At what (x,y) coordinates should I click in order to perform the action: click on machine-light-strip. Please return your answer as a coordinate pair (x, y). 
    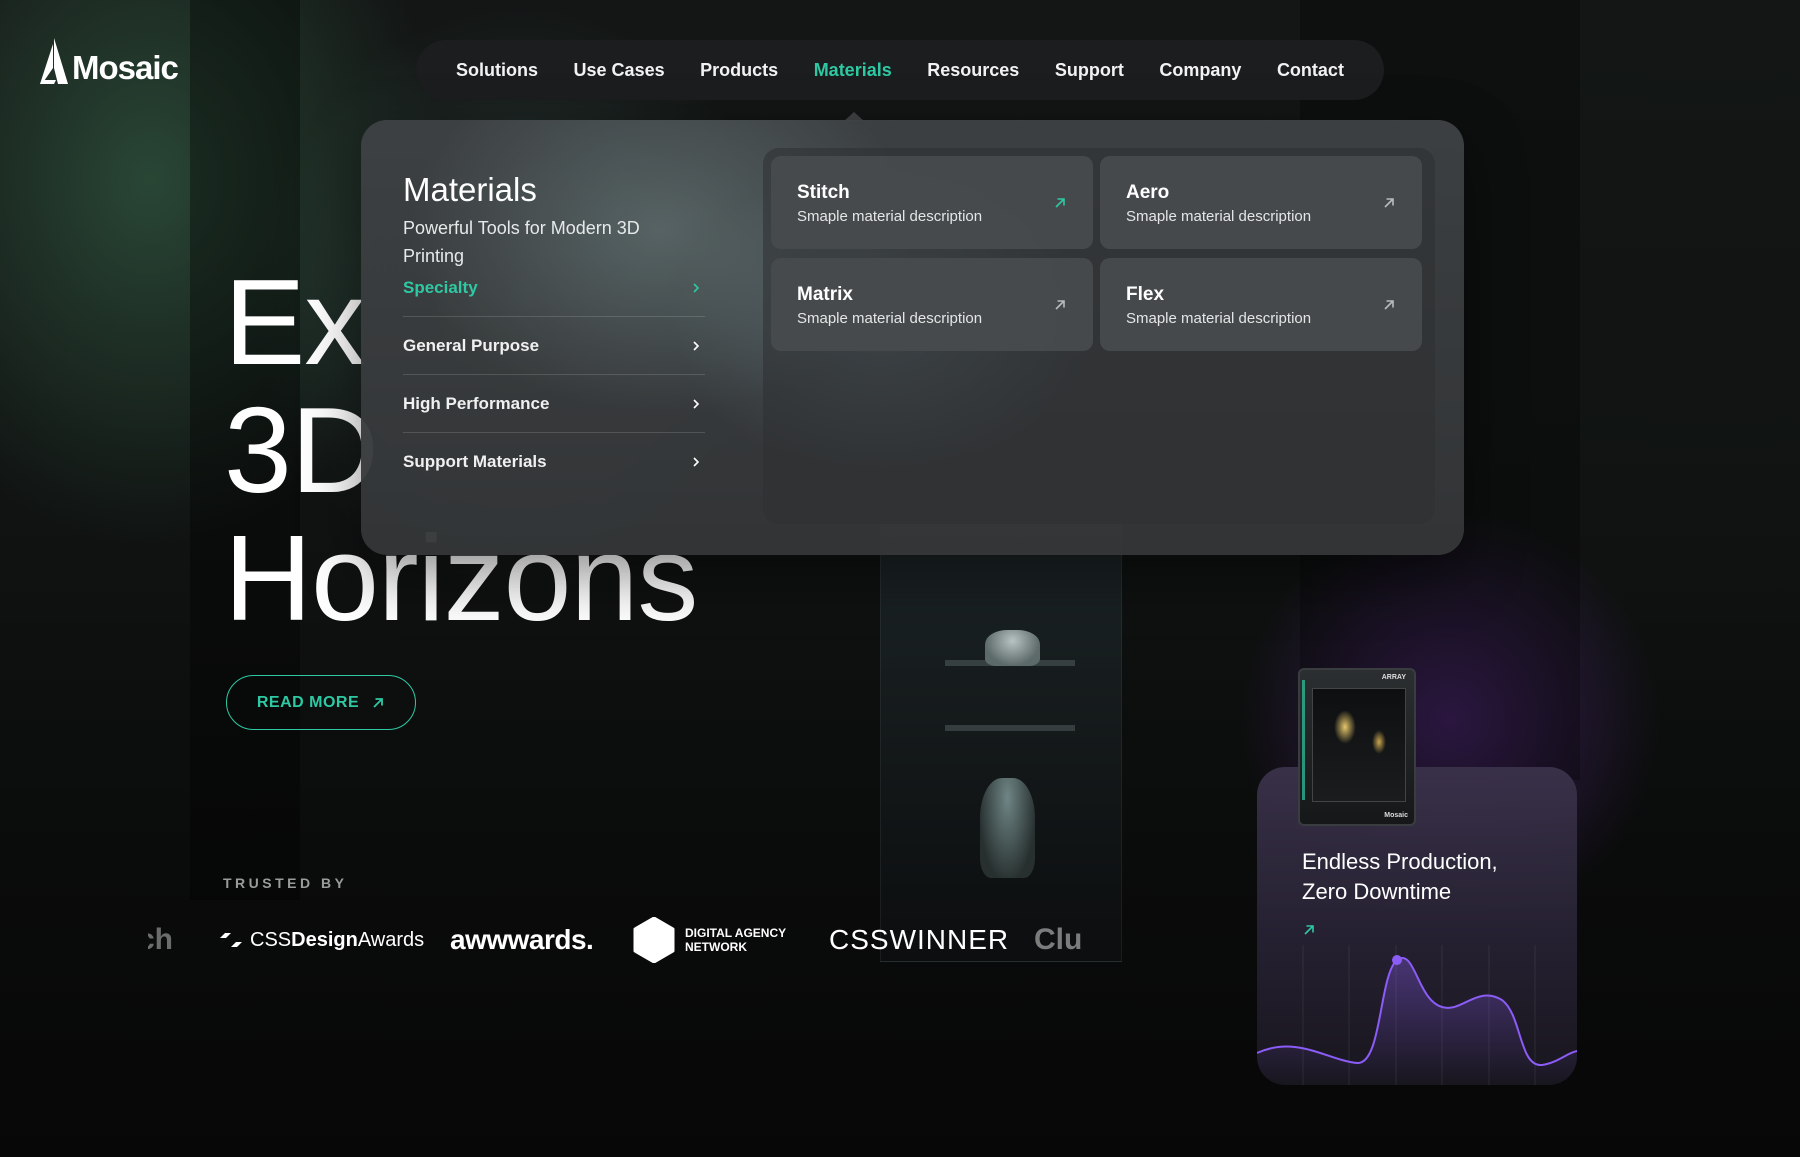
    Looking at the image, I should click on (1303, 740).